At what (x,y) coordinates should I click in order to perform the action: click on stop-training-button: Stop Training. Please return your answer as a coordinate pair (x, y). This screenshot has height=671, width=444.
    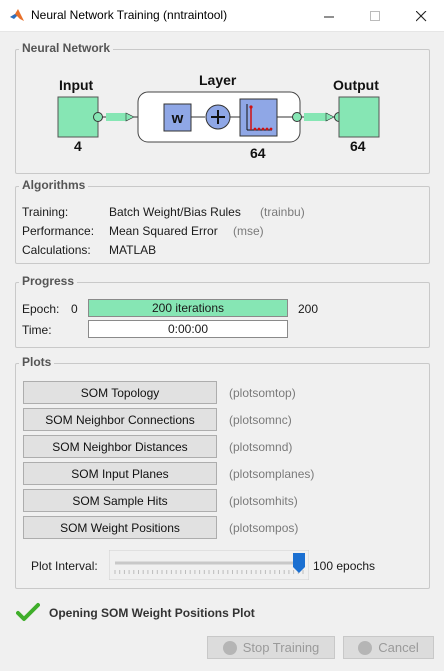
    Looking at the image, I should click on (271, 647).